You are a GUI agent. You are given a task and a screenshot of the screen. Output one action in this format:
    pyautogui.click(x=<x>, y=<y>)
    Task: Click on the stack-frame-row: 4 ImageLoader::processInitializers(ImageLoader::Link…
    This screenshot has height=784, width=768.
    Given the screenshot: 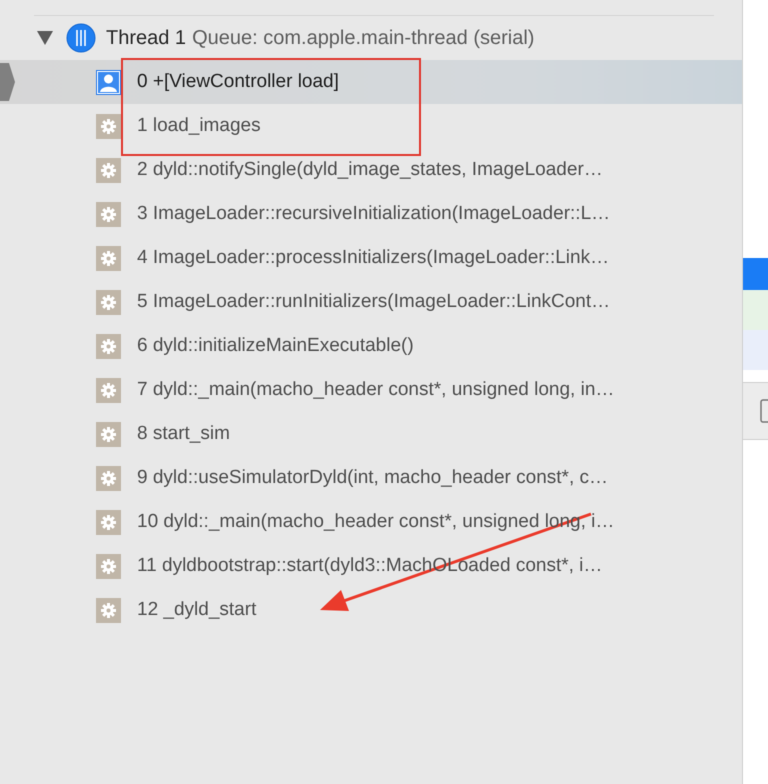 What is the action you would take?
    pyautogui.click(x=371, y=258)
    